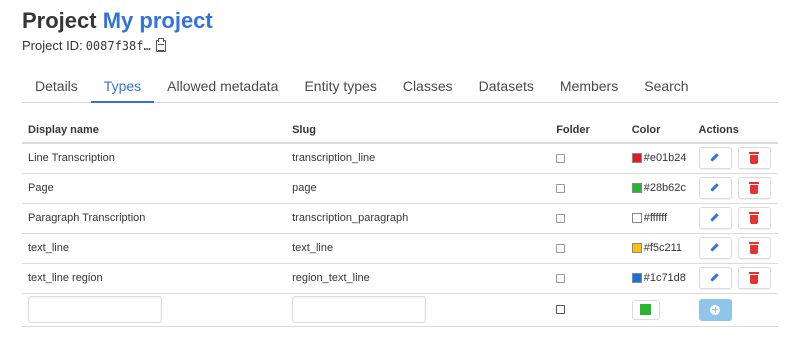 Image resolution: width=800 pixels, height=341 pixels. I want to click on column-header-slug: Slug, so click(418, 131).